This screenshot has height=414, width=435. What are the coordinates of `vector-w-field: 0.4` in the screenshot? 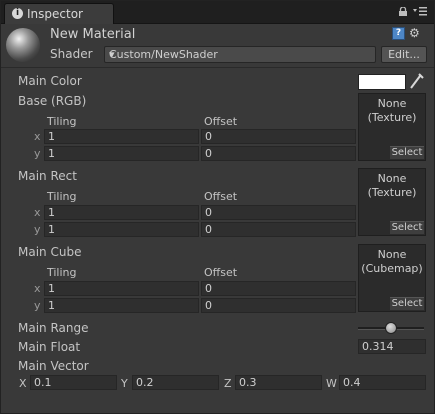 It's located at (382, 382).